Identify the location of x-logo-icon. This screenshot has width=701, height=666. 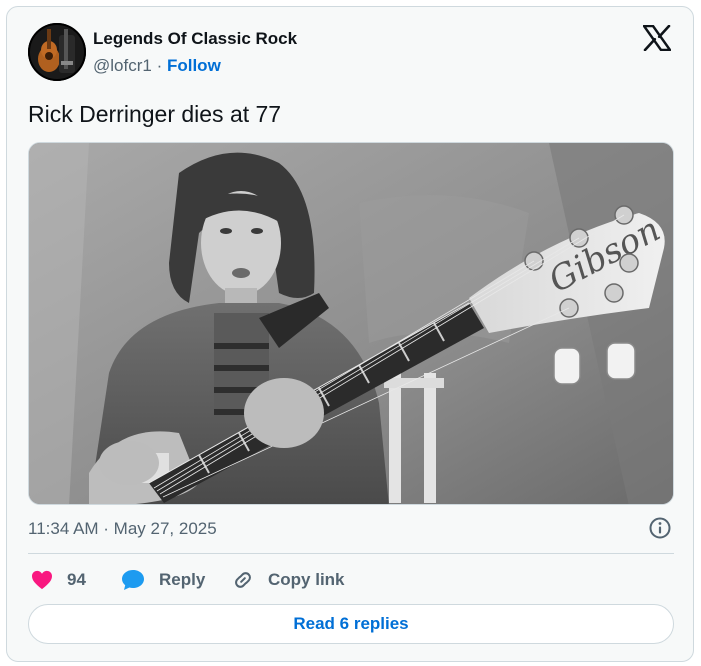
(657, 38).